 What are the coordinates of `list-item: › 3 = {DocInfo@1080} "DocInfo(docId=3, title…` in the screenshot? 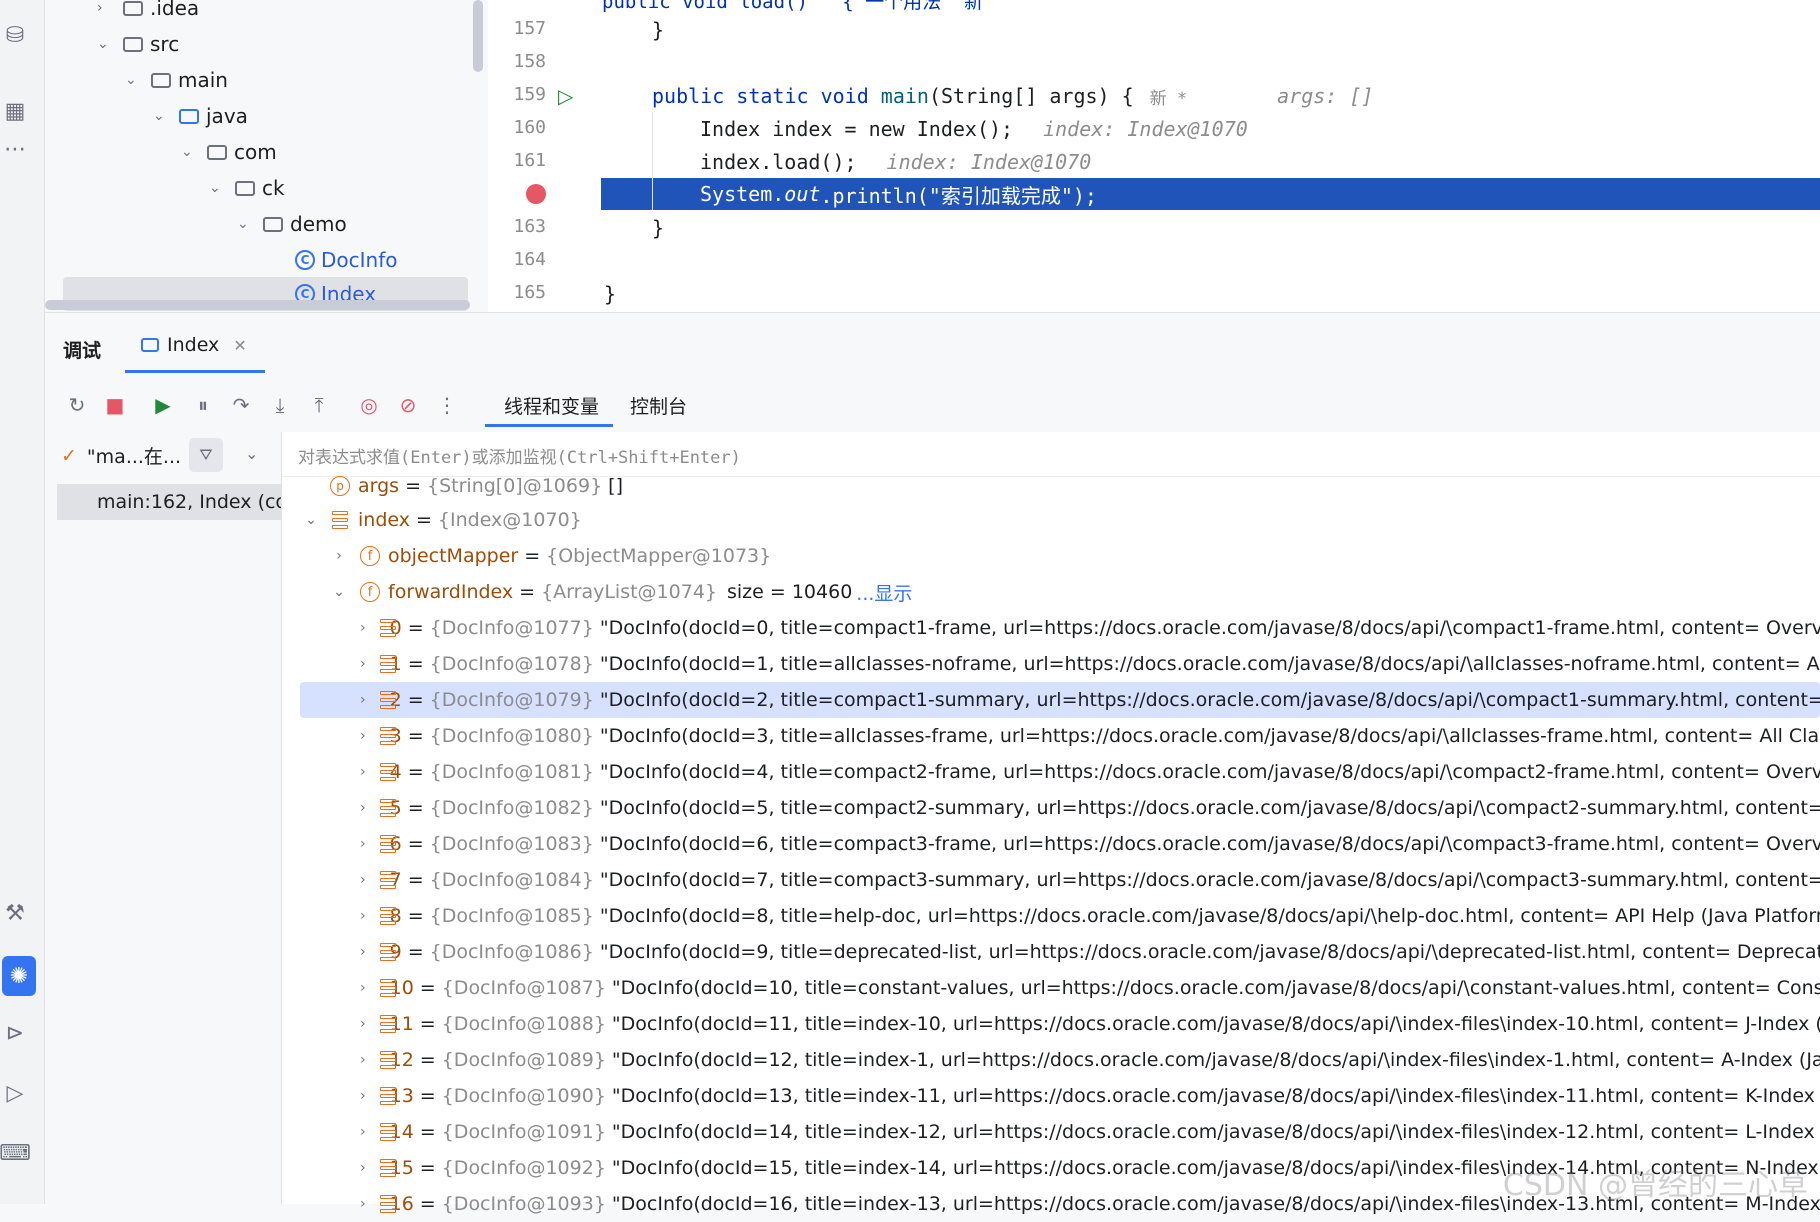 It's located at (1051, 736).